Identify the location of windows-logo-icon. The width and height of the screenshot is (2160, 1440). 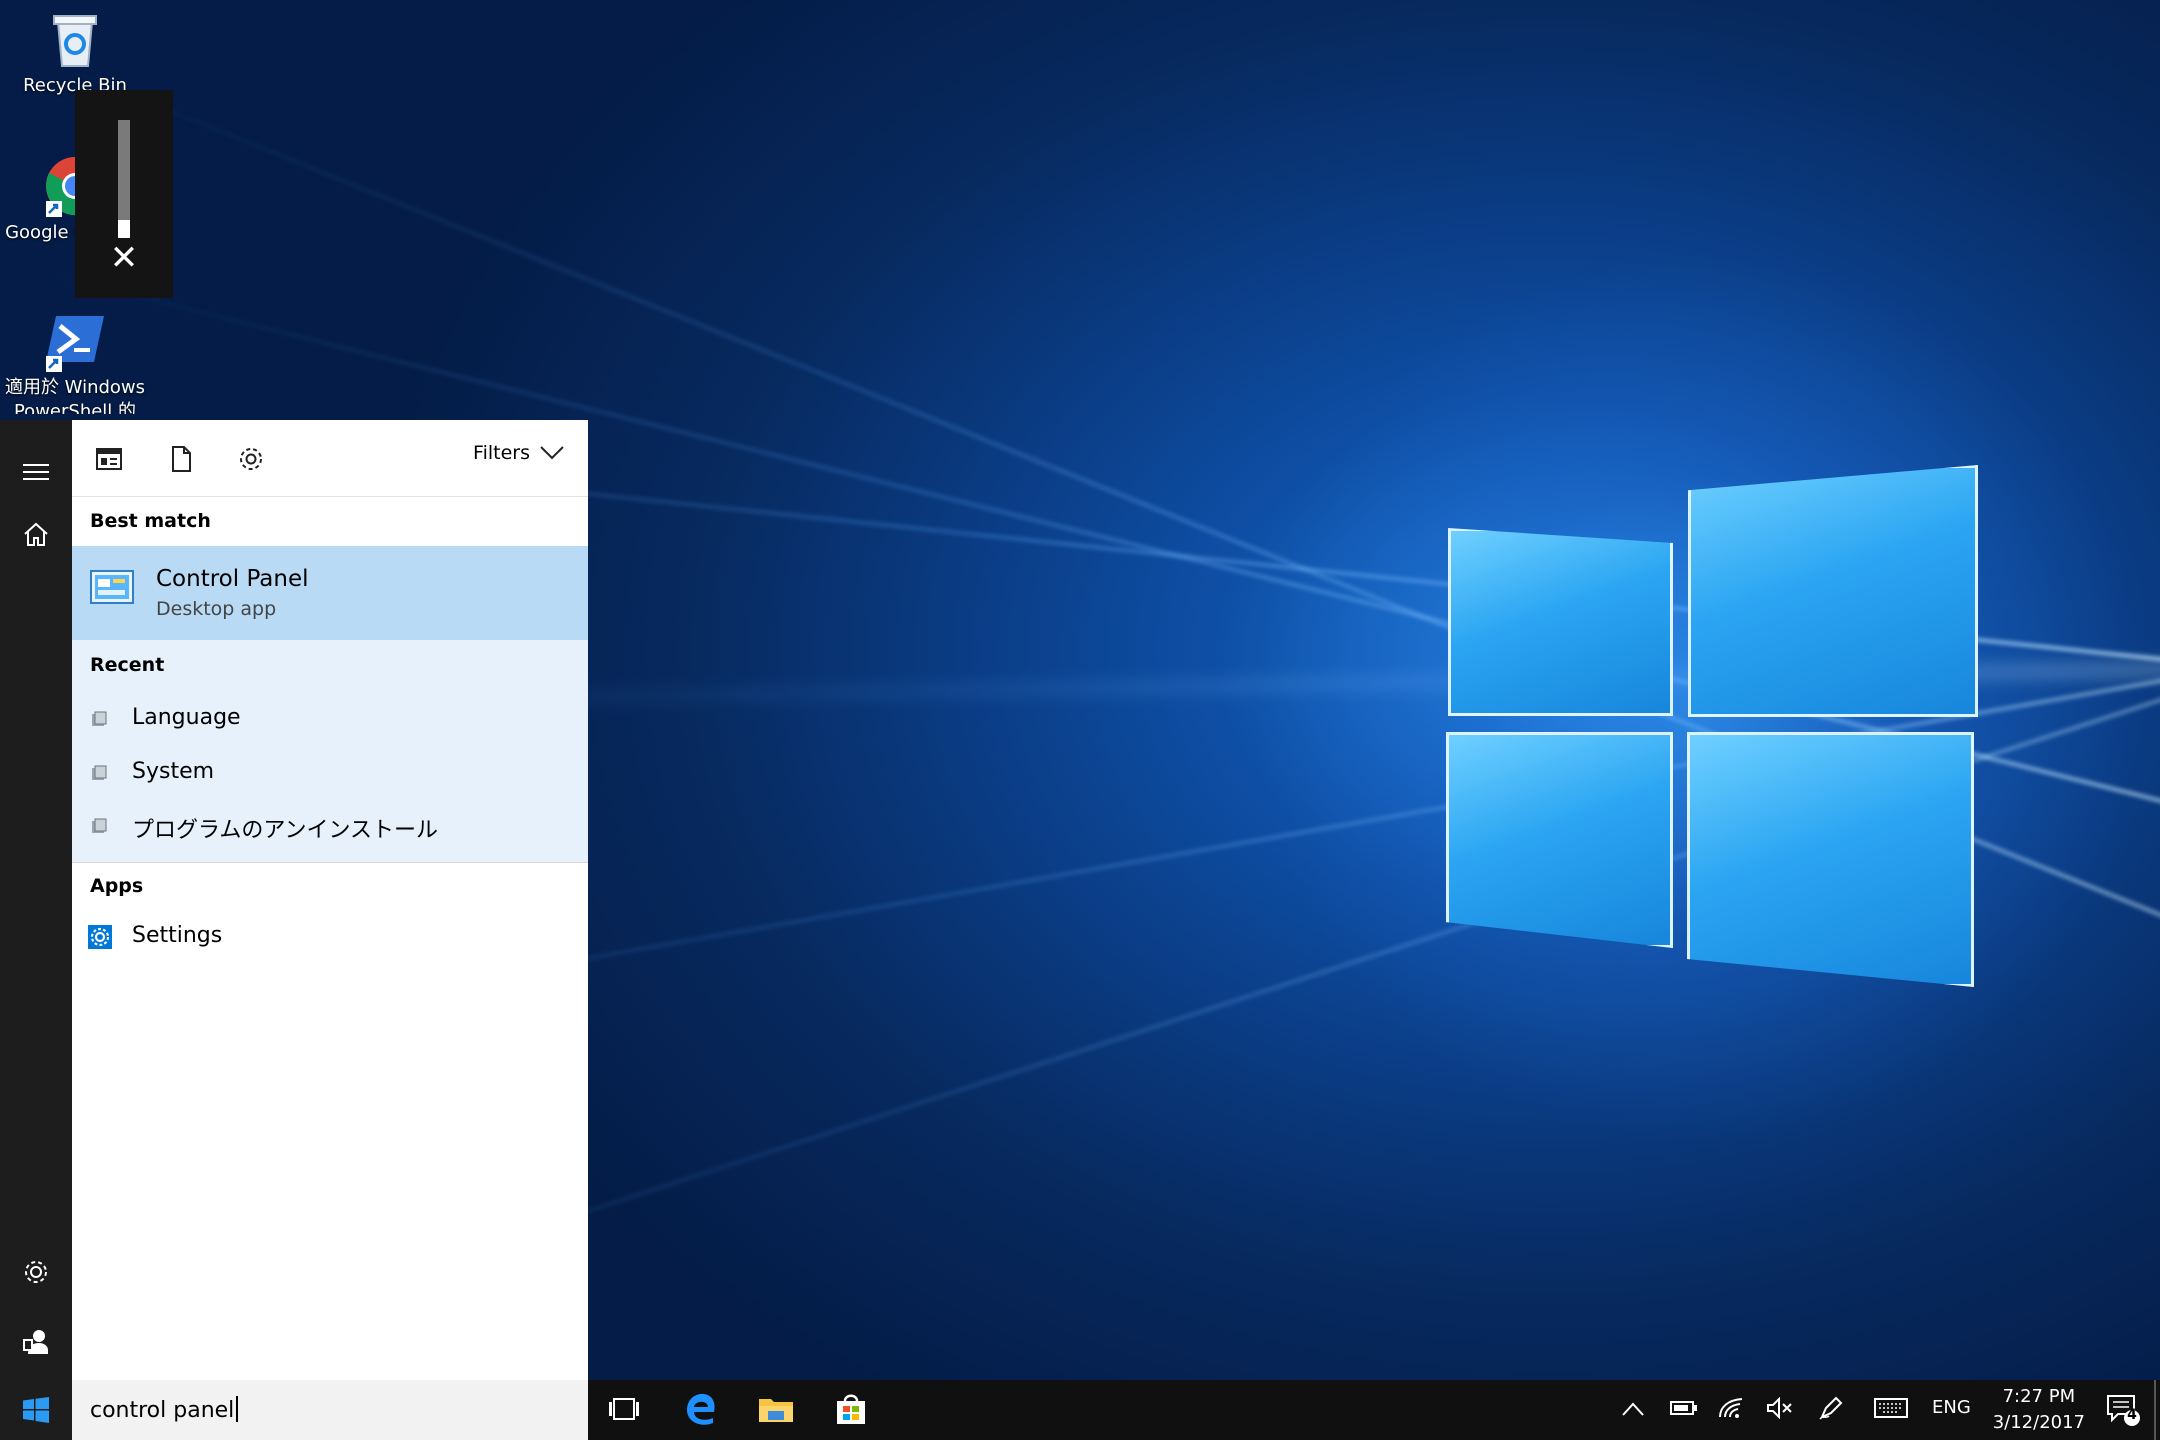
(36, 1410).